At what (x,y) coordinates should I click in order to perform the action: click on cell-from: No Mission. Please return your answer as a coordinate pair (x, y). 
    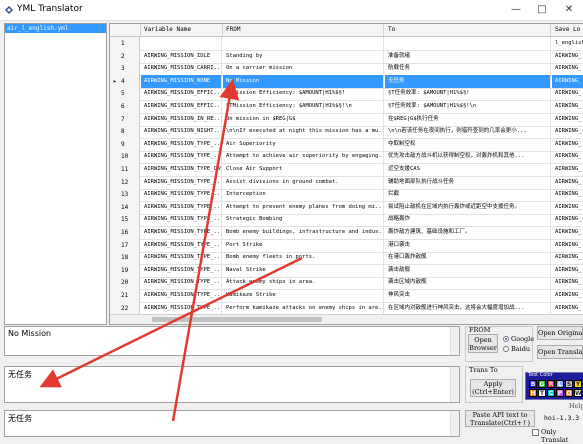
    Looking at the image, I should click on (303, 81).